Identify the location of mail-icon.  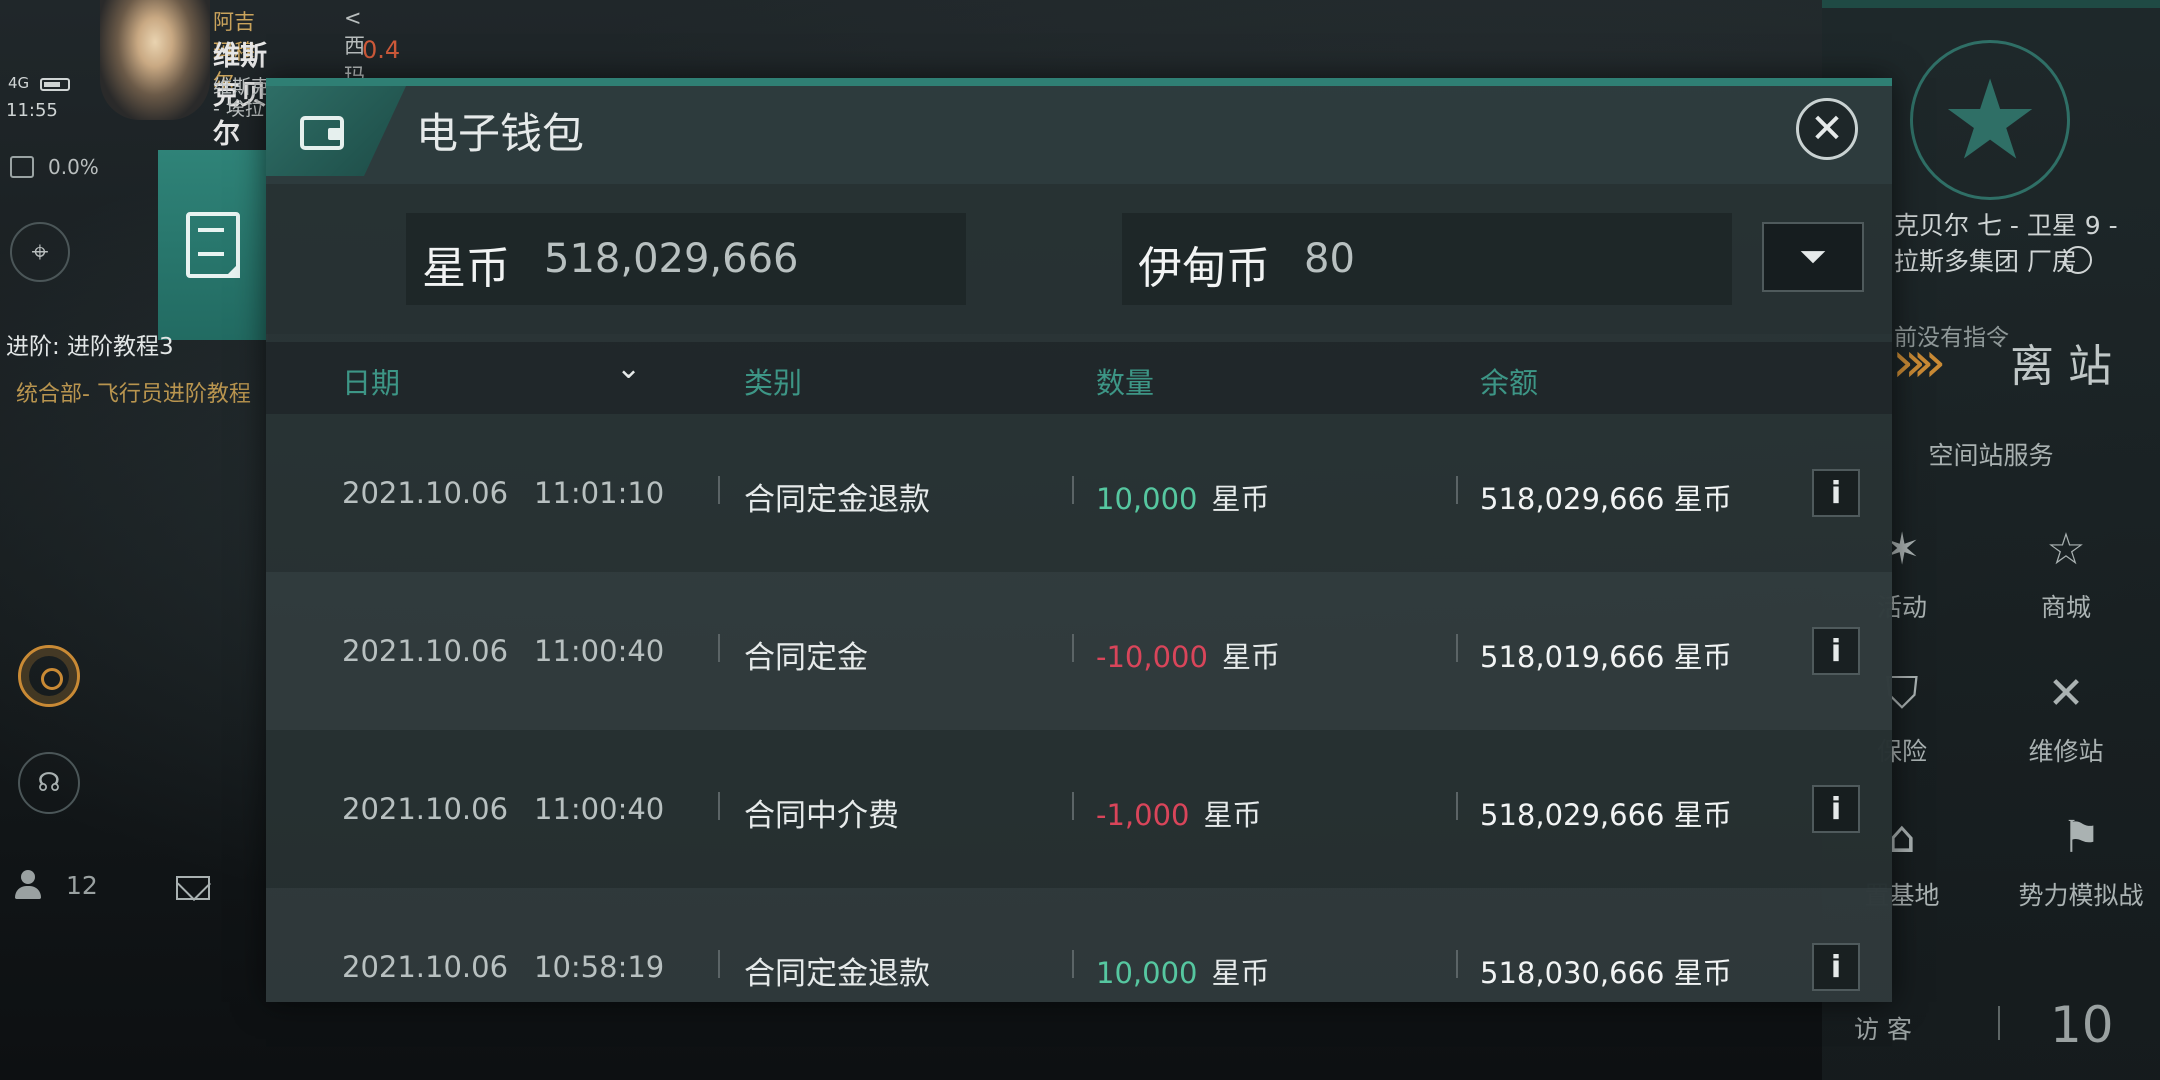
(193, 888).